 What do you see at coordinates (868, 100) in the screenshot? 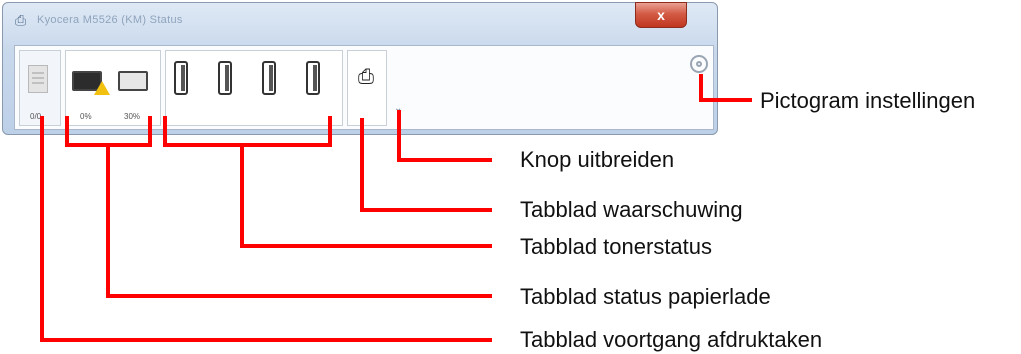
I see `callout-settings-icon: Pictogram instellingen` at bounding box center [868, 100].